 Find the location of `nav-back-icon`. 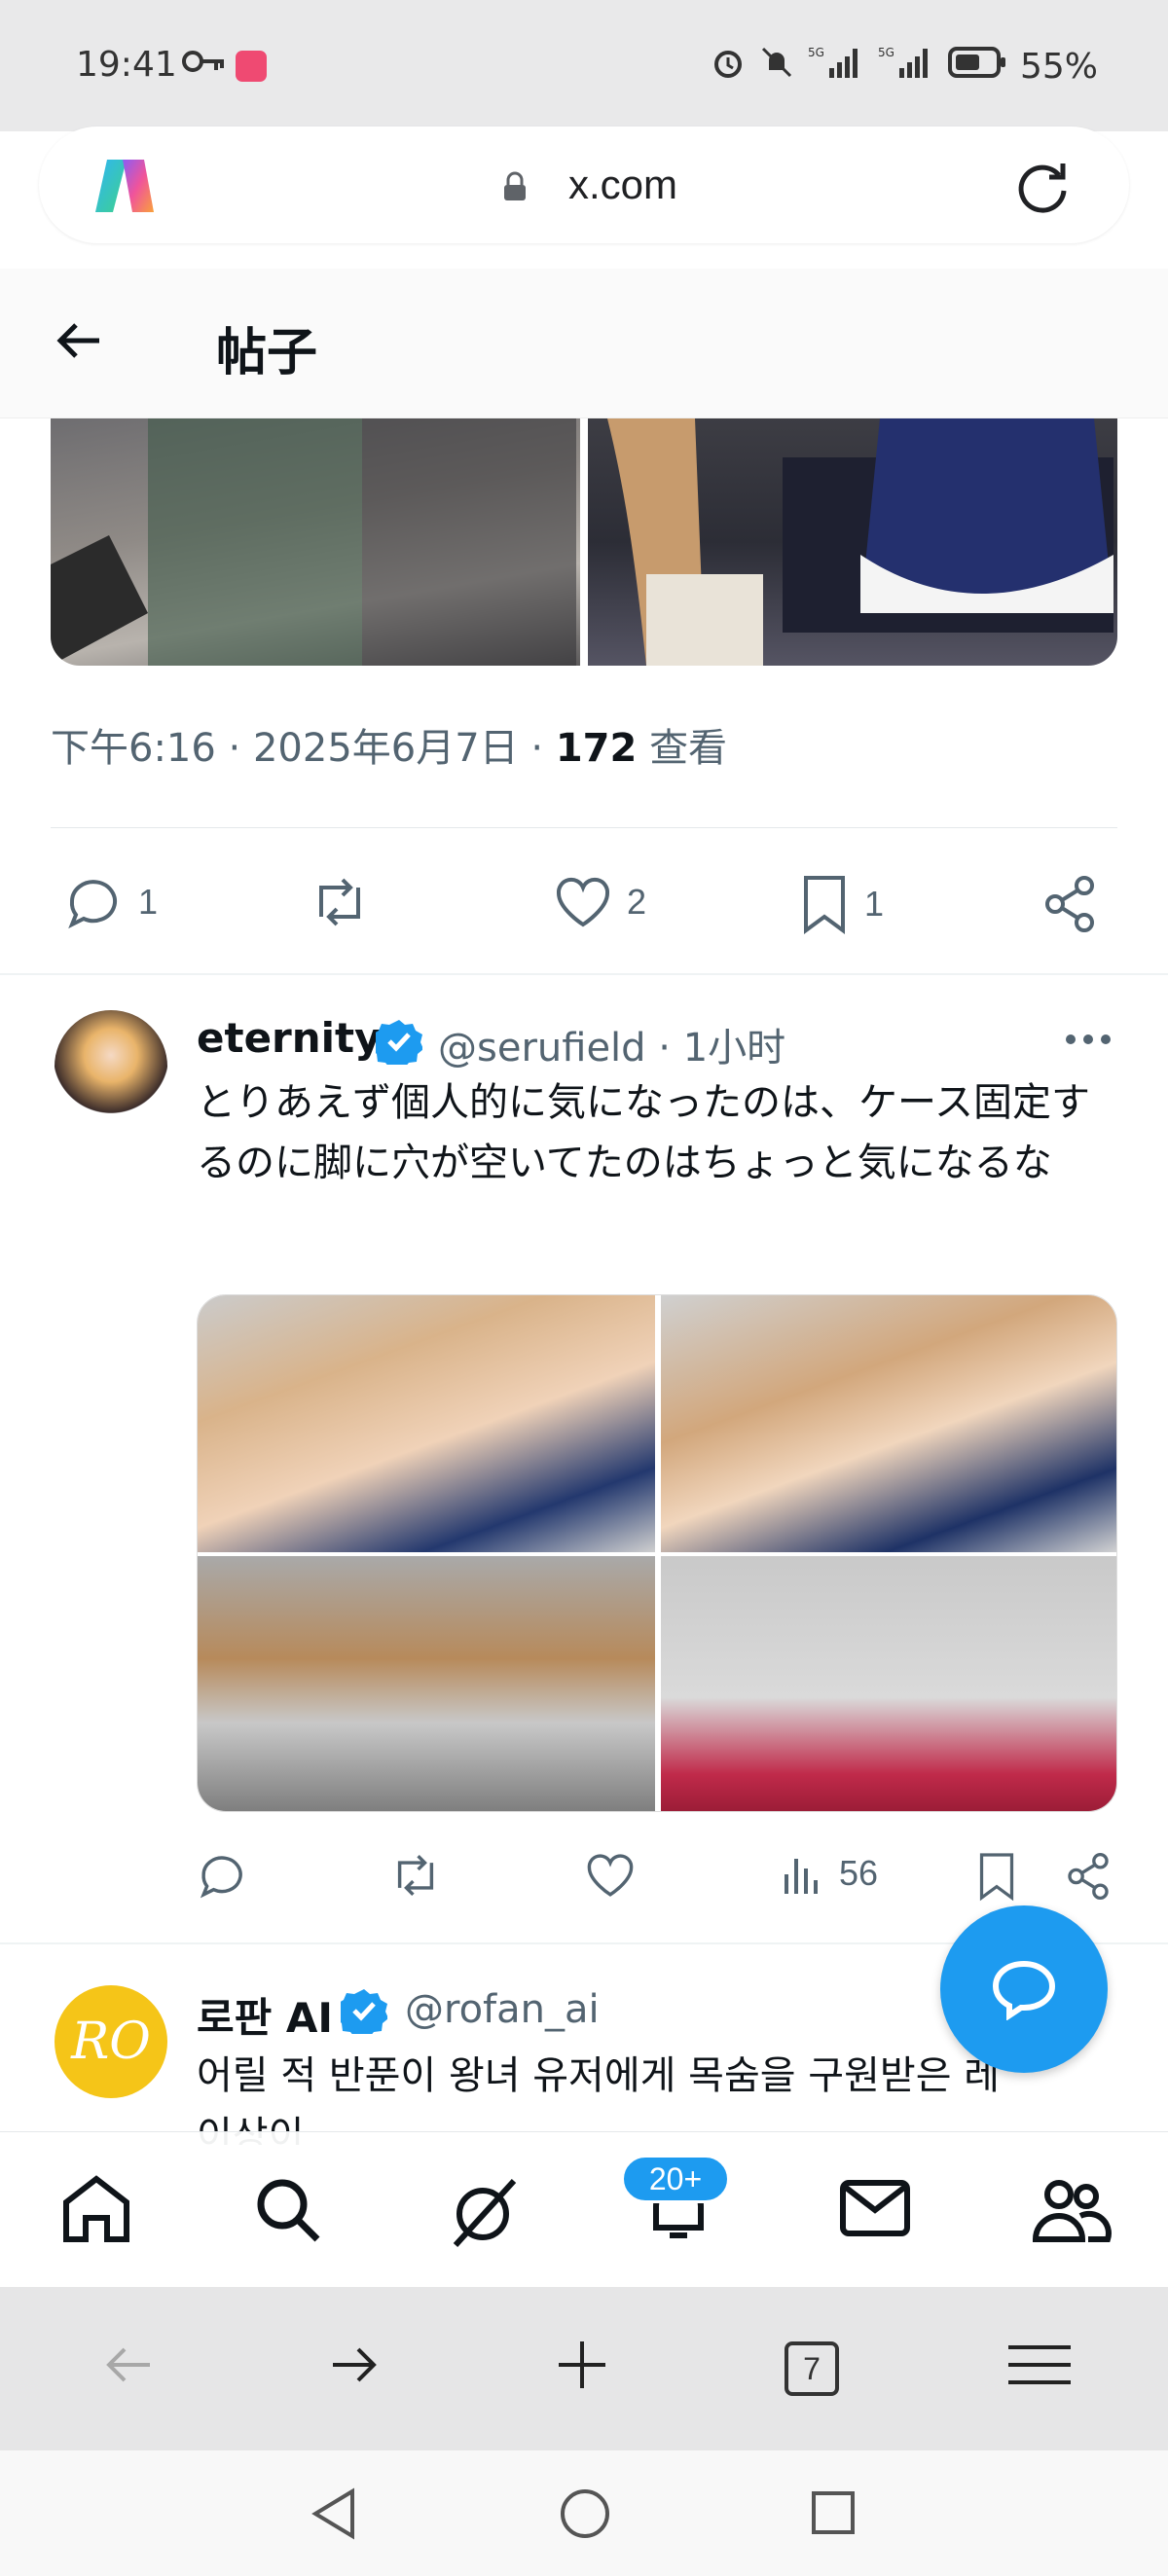

nav-back-icon is located at coordinates (334, 2516).